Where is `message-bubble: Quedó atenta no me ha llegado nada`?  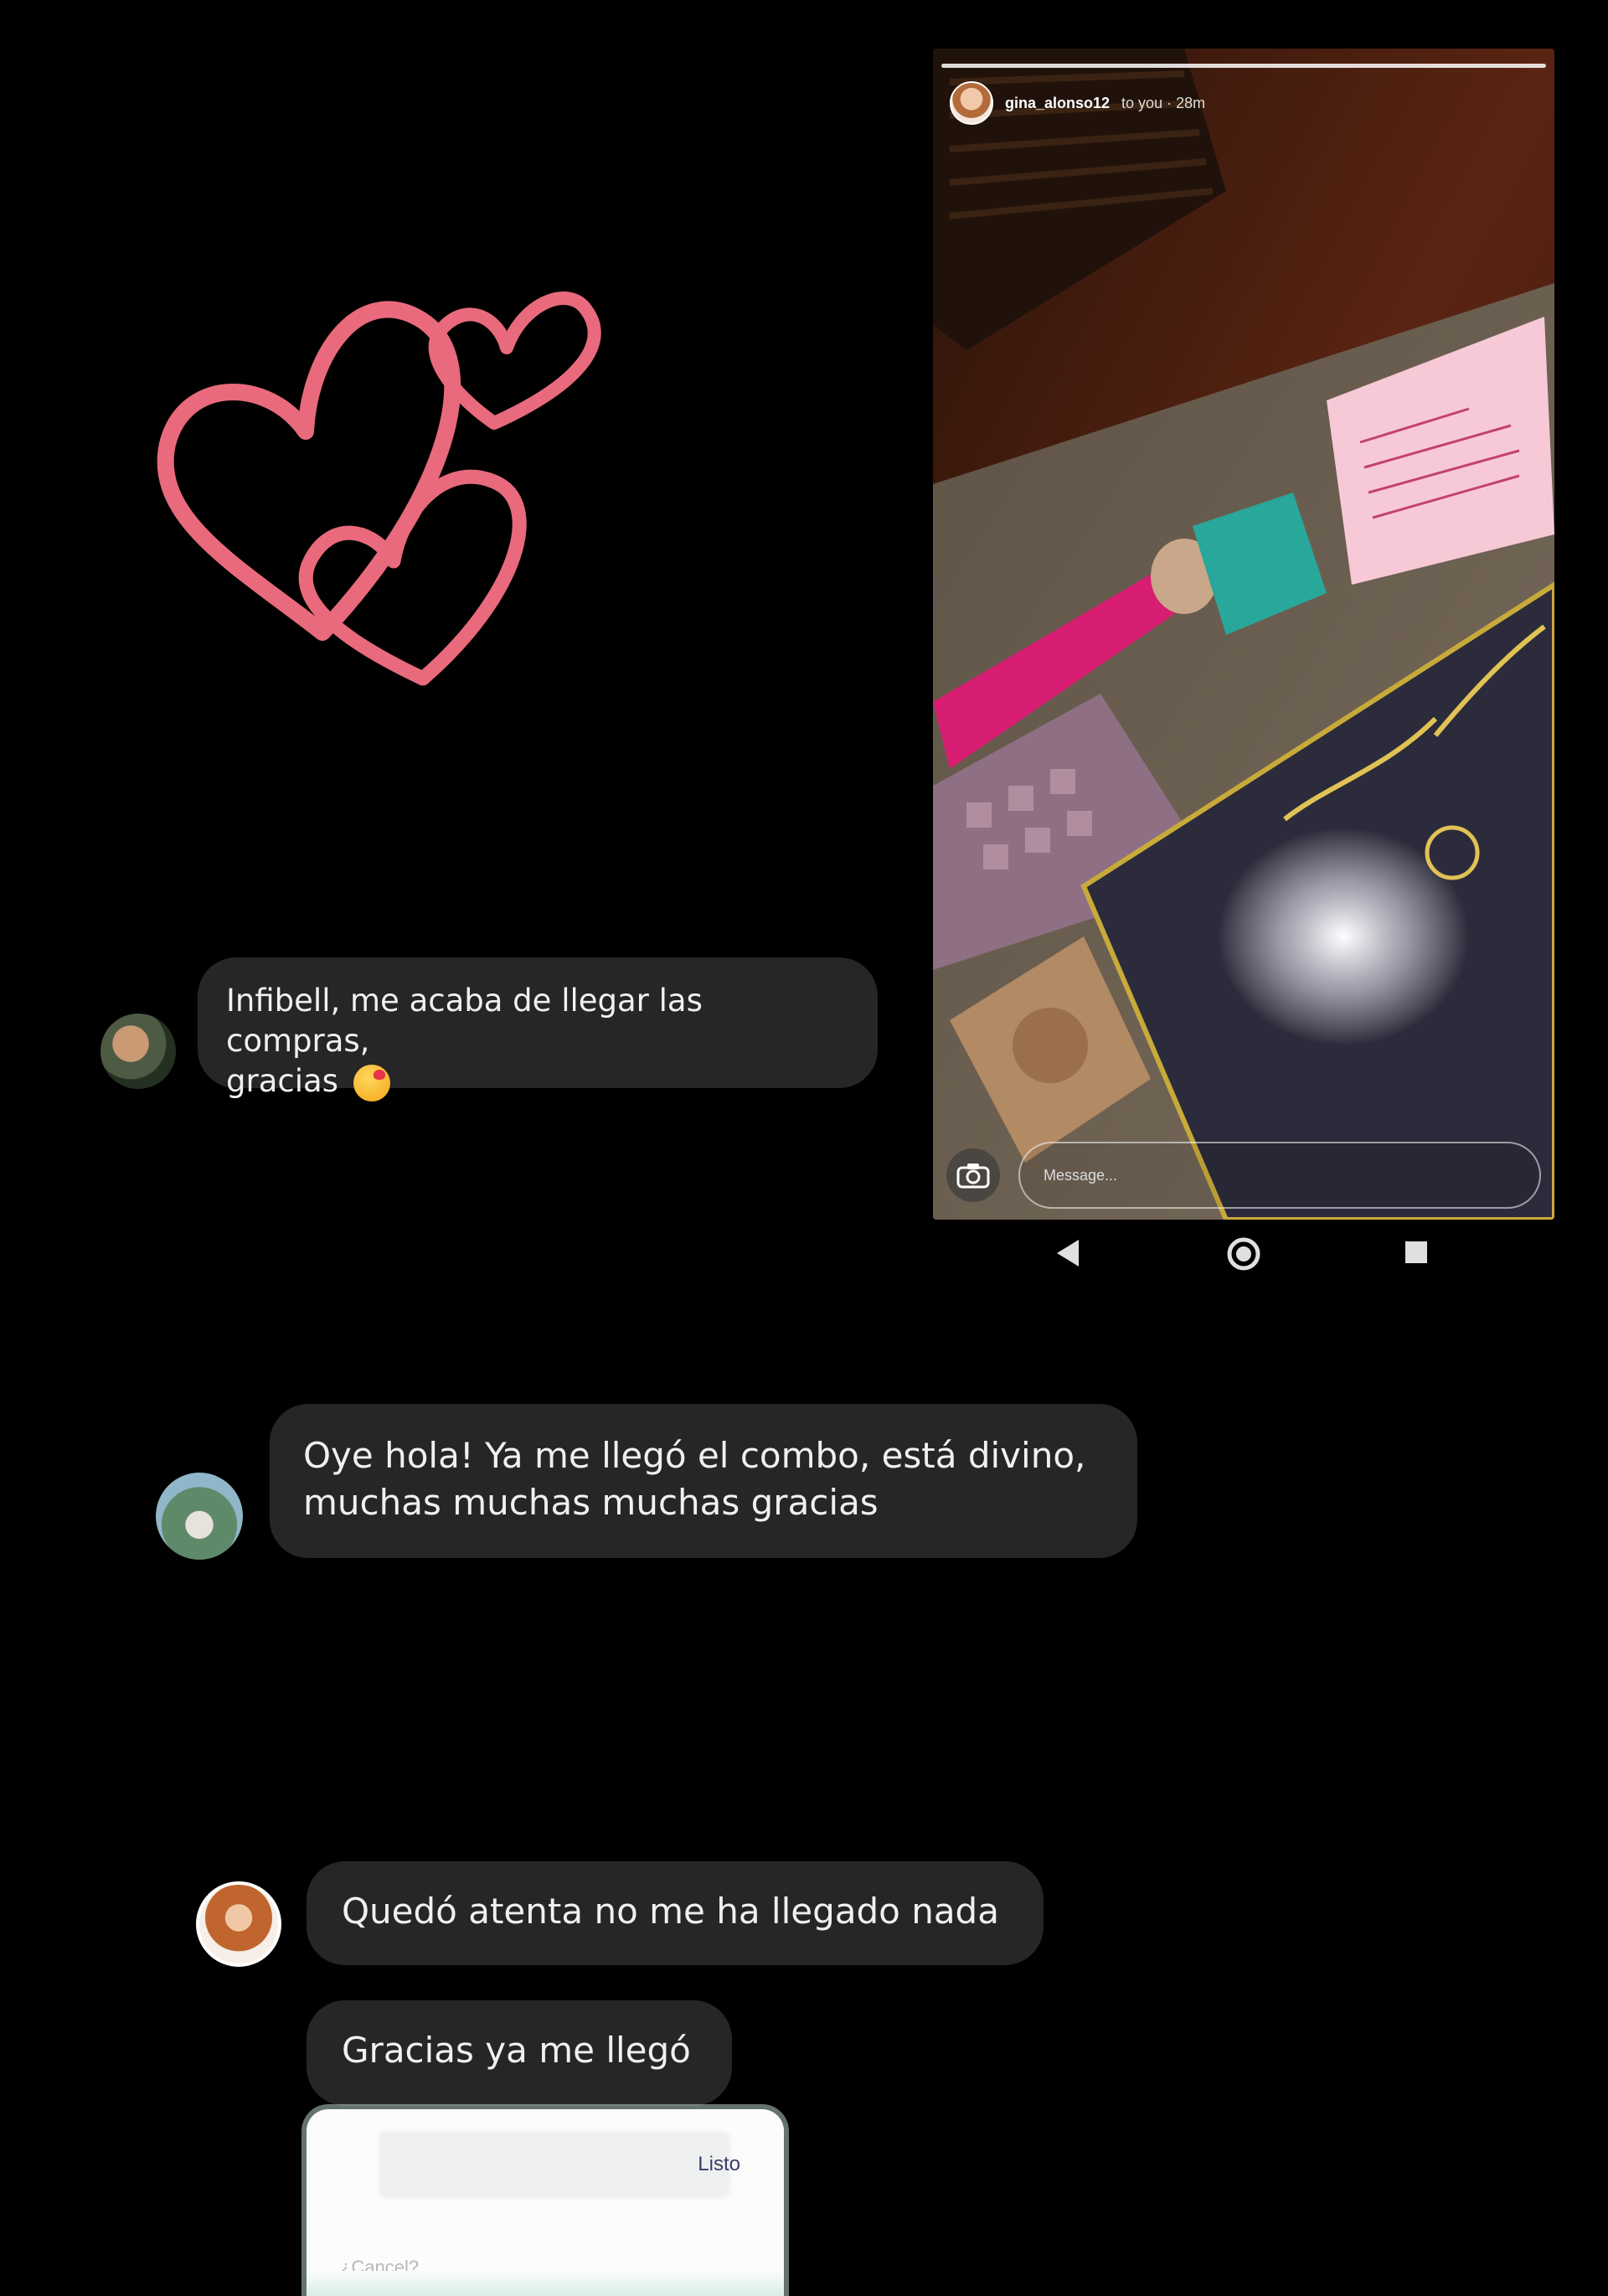
message-bubble: Quedó atenta no me ha llegado nada is located at coordinates (675, 1913).